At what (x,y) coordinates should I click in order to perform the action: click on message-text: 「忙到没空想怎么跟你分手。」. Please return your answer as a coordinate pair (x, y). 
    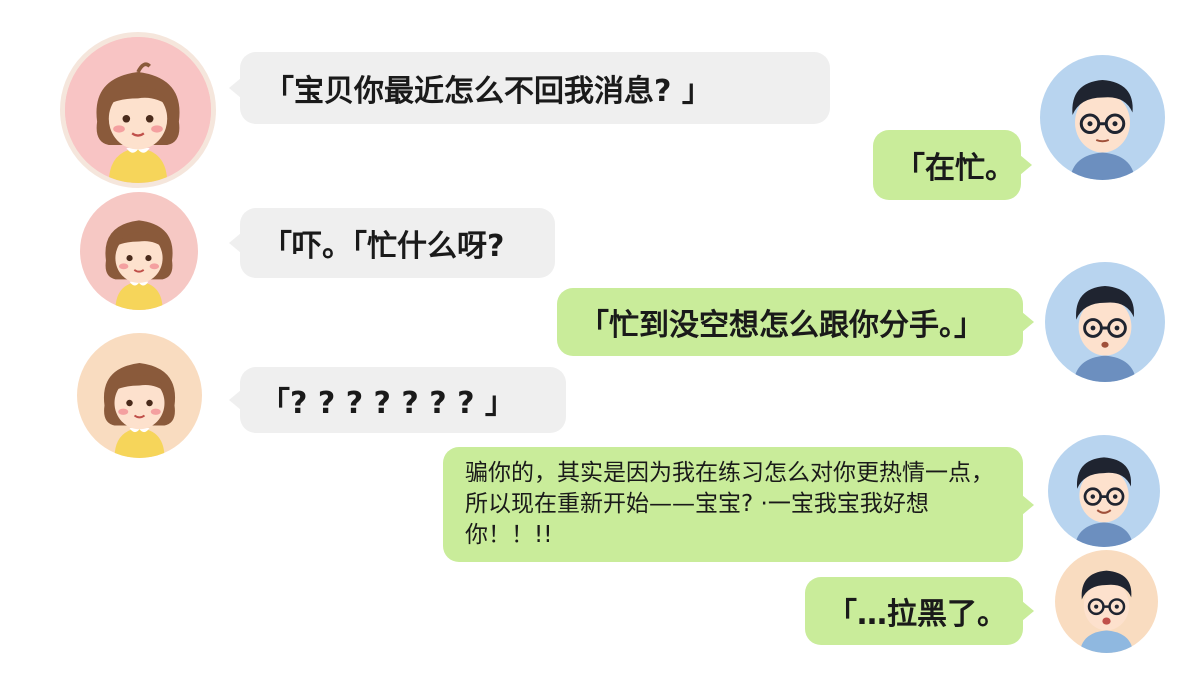
    Looking at the image, I should click on (781, 325).